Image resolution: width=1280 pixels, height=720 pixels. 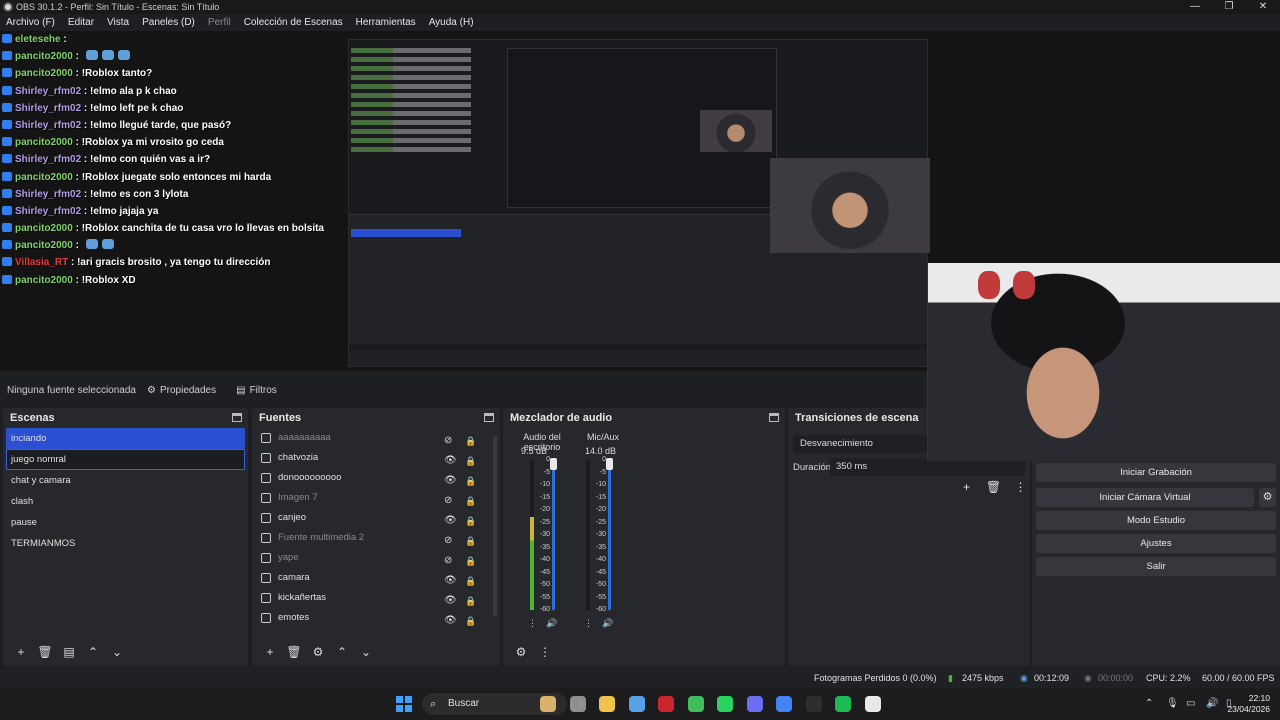 What do you see at coordinates (376, 518) in the screenshot?
I see `source-item: canjeo 👁 🔒` at bounding box center [376, 518].